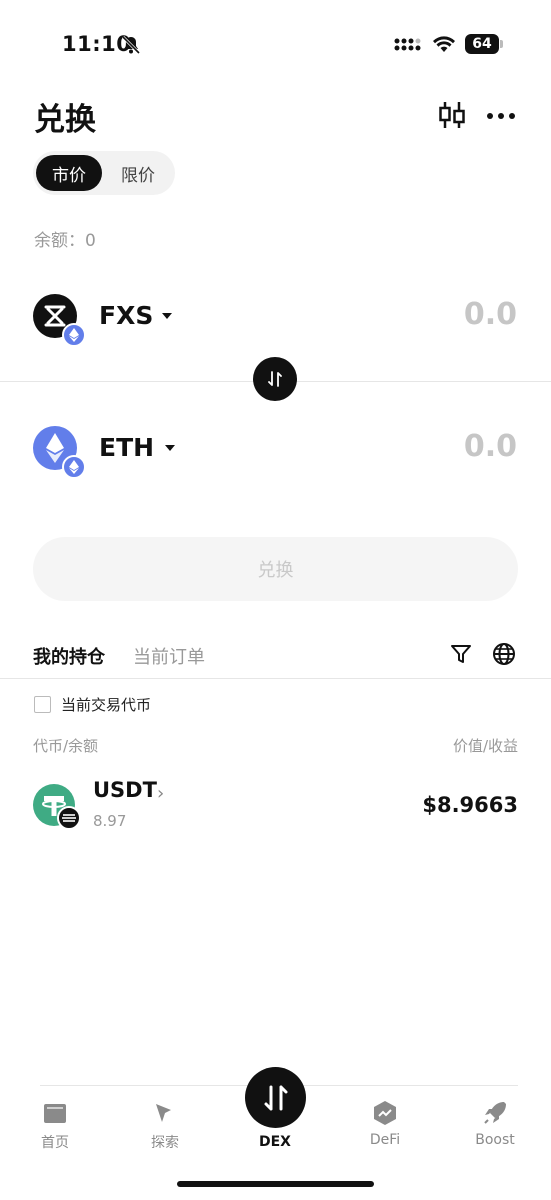 Image resolution: width=551 pixels, height=1200 pixels. Describe the element at coordinates (110, 821) in the screenshot. I see `holding-balance: 8.97` at that location.